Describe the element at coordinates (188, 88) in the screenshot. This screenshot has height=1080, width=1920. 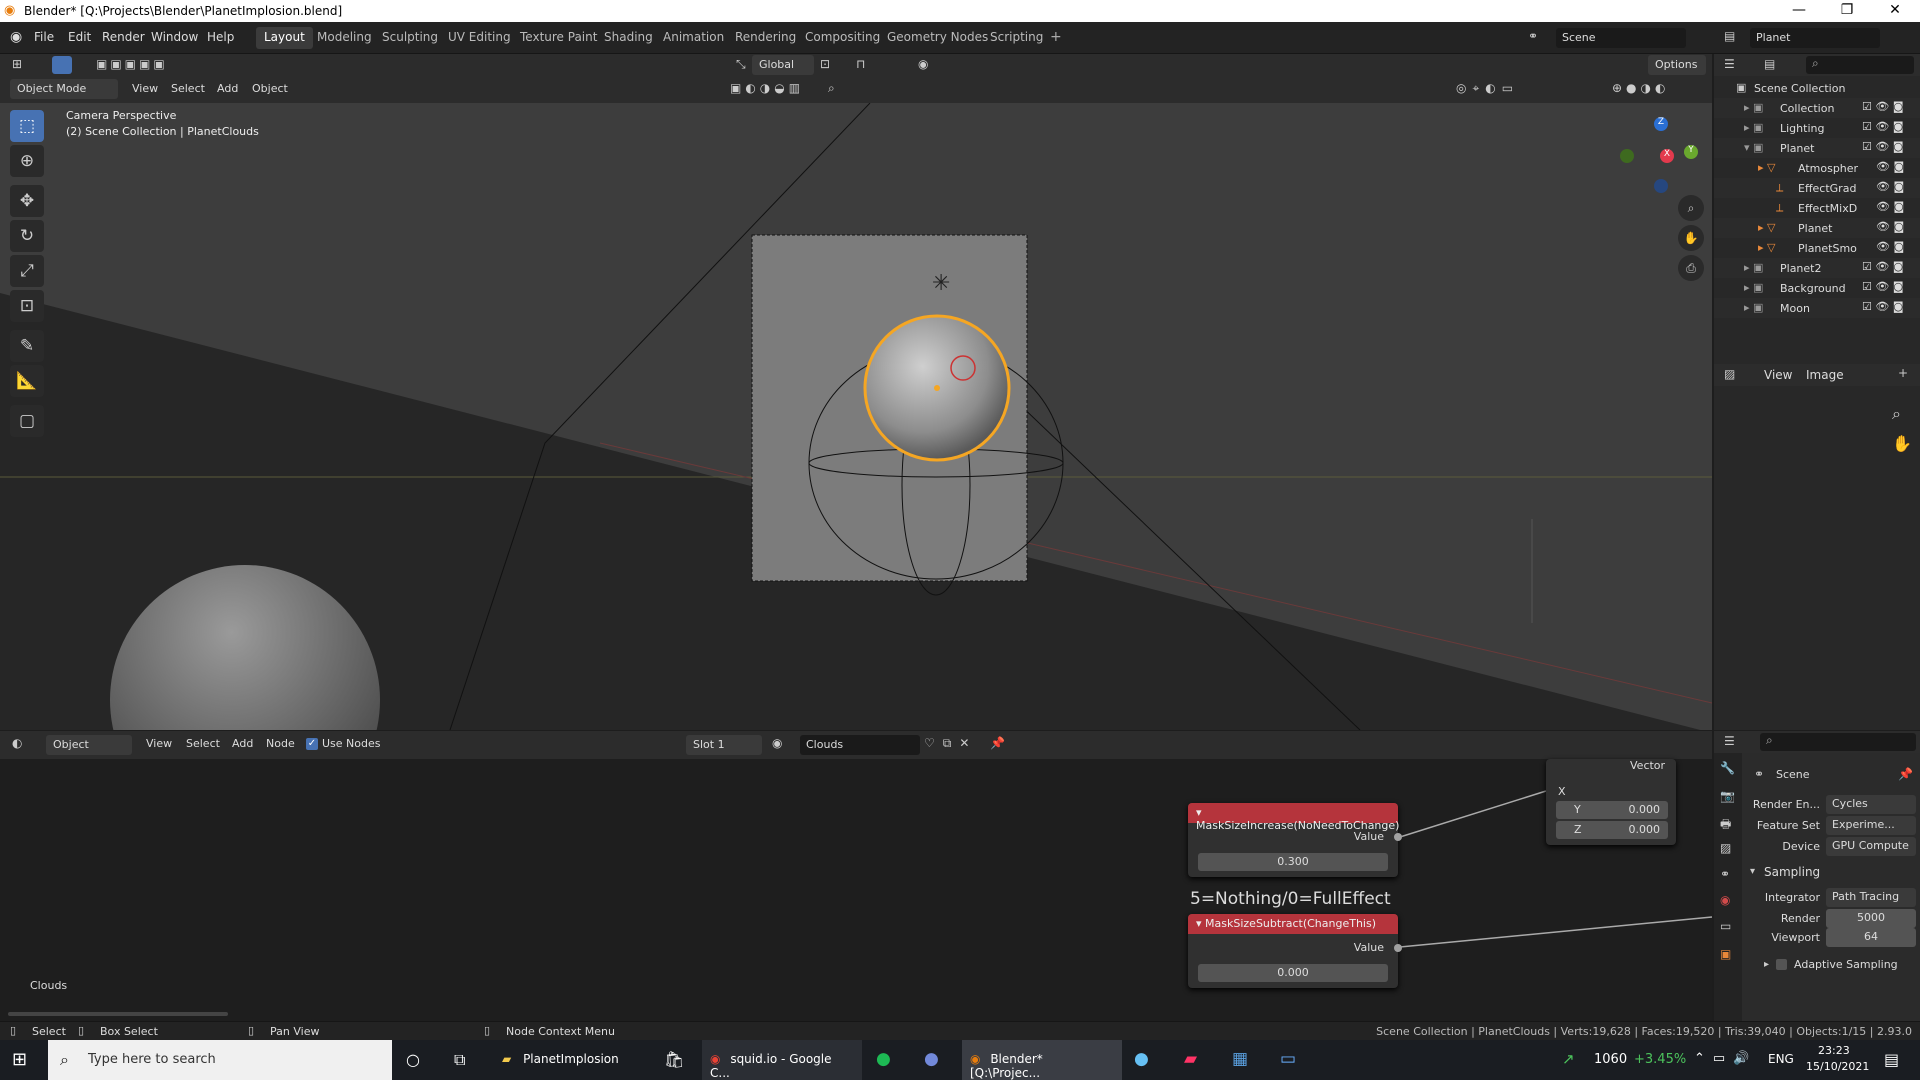
I see `menu-select: Select` at that location.